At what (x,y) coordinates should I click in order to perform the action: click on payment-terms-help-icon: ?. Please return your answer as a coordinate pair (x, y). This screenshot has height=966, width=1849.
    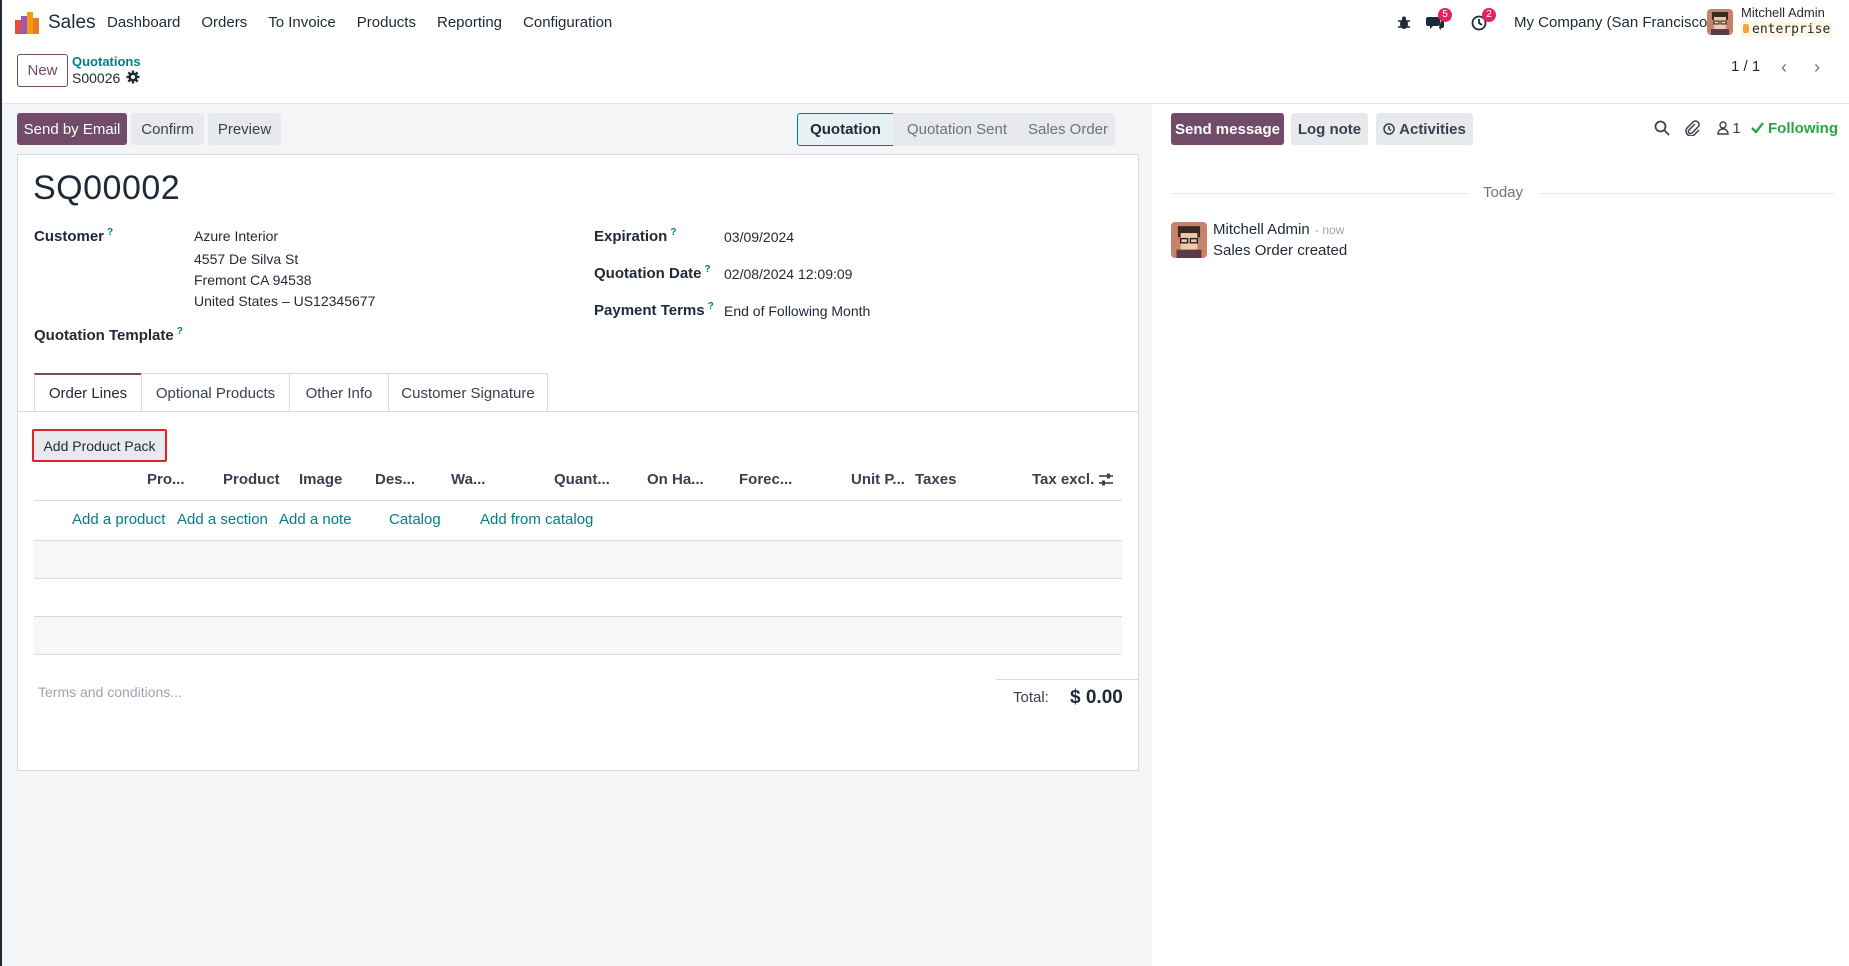
    Looking at the image, I should click on (711, 306).